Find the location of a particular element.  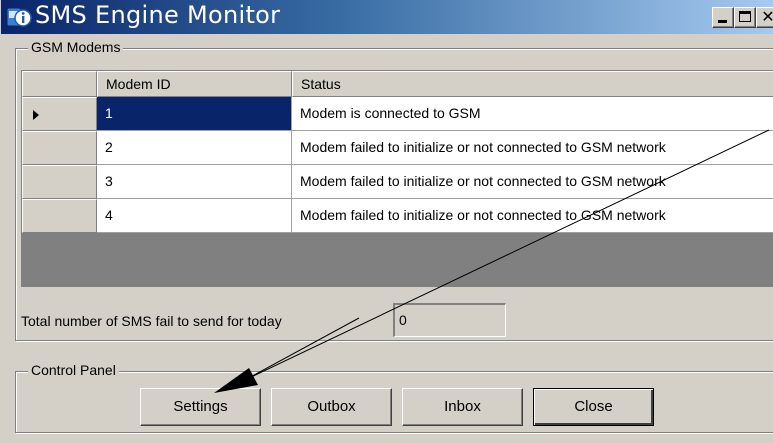

control-panel-group-label: Control Panel is located at coordinates (73, 370).